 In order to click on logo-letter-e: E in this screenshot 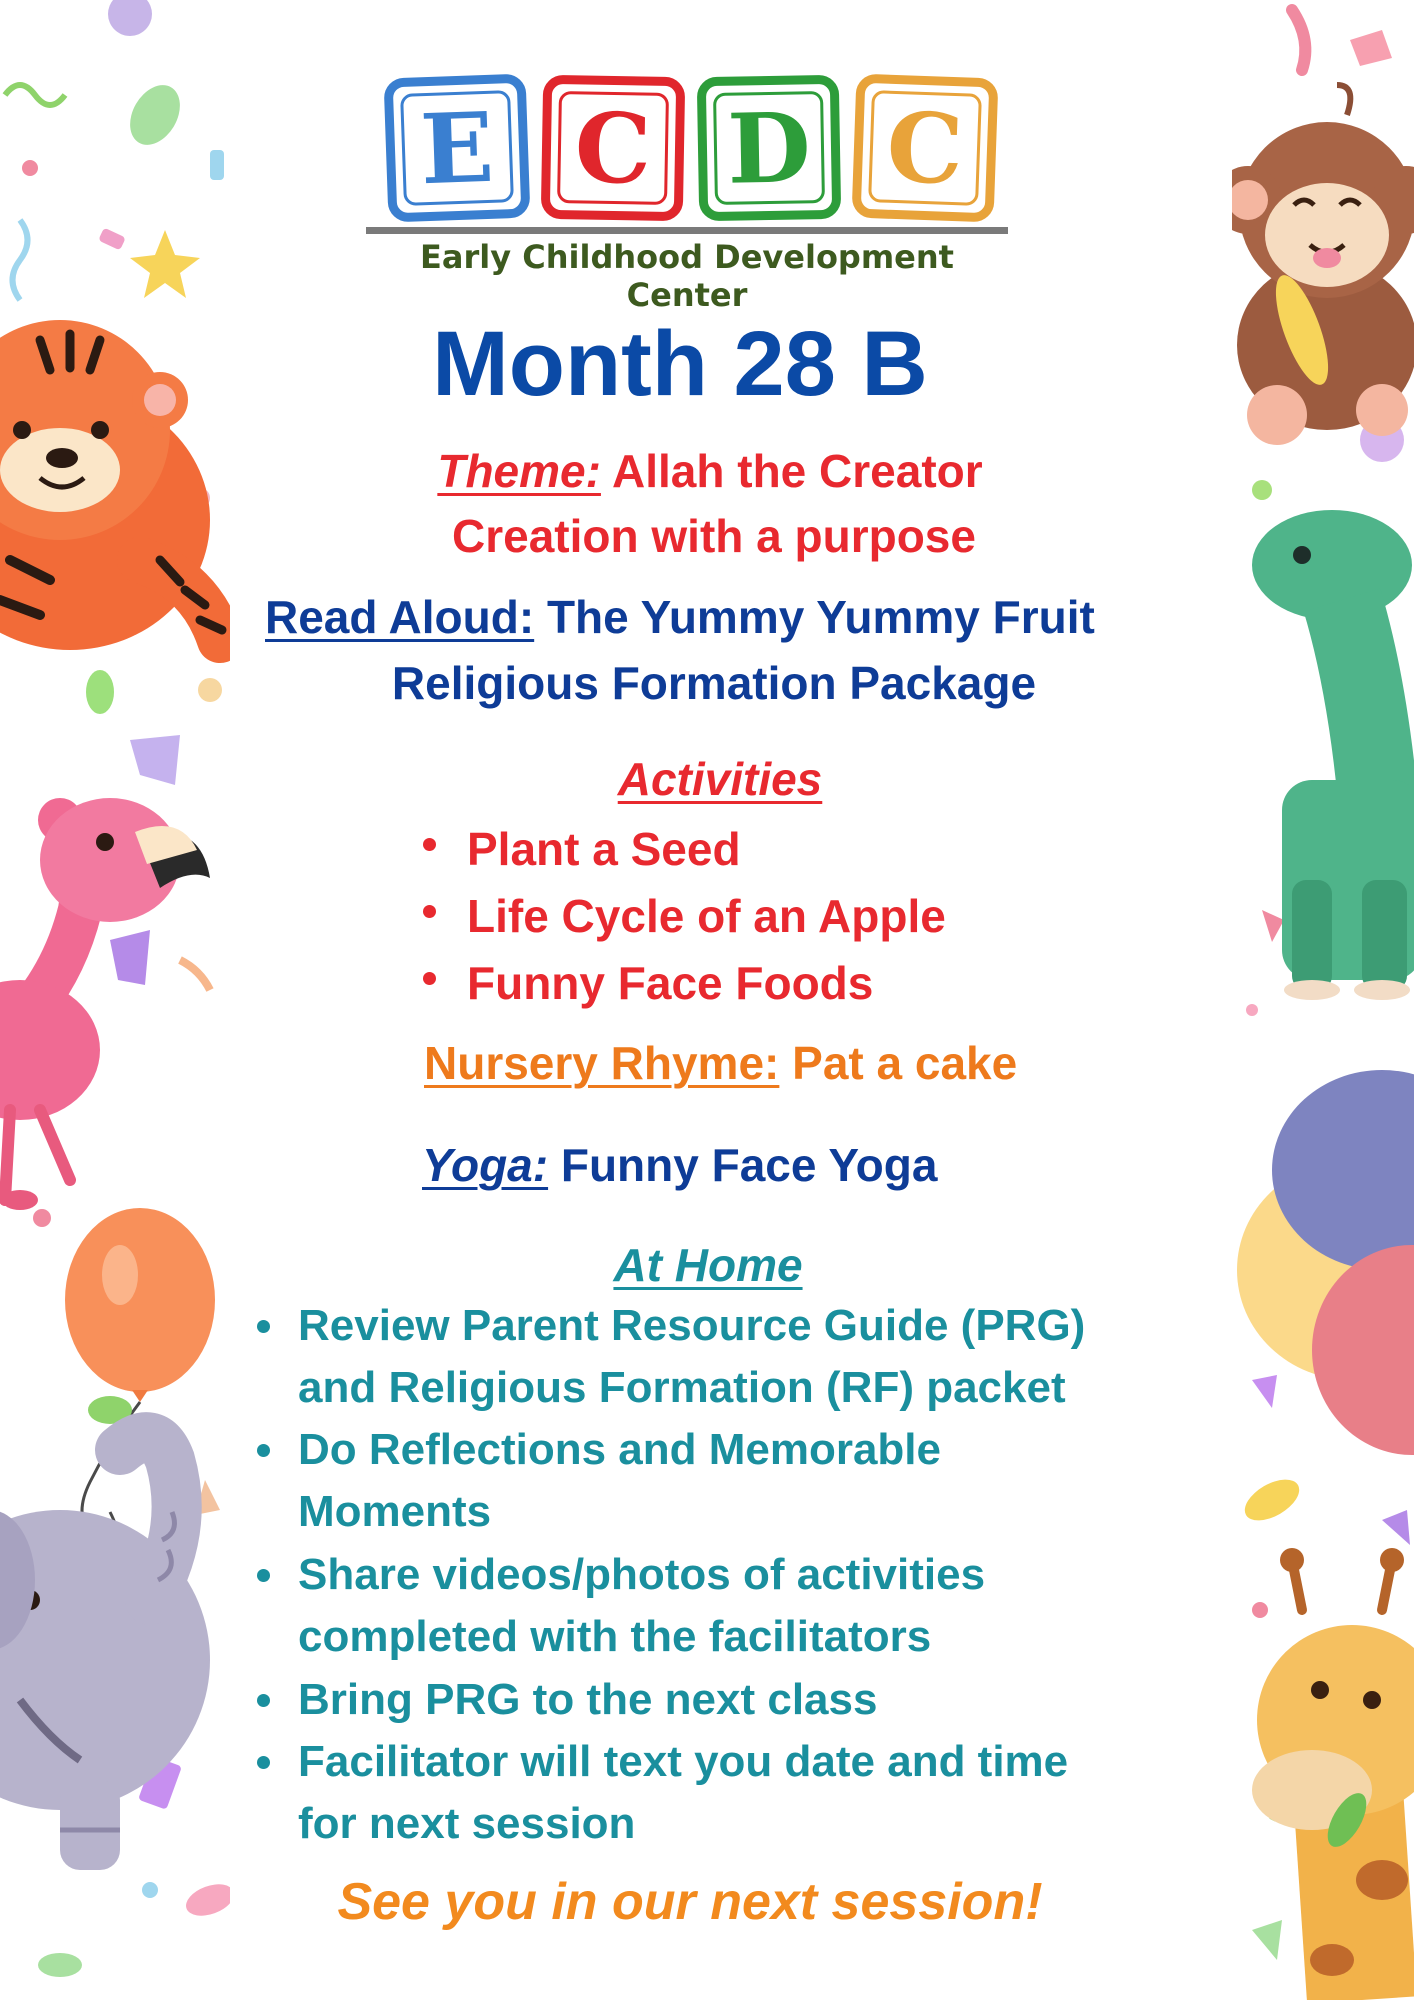, I will do `click(457, 148)`.